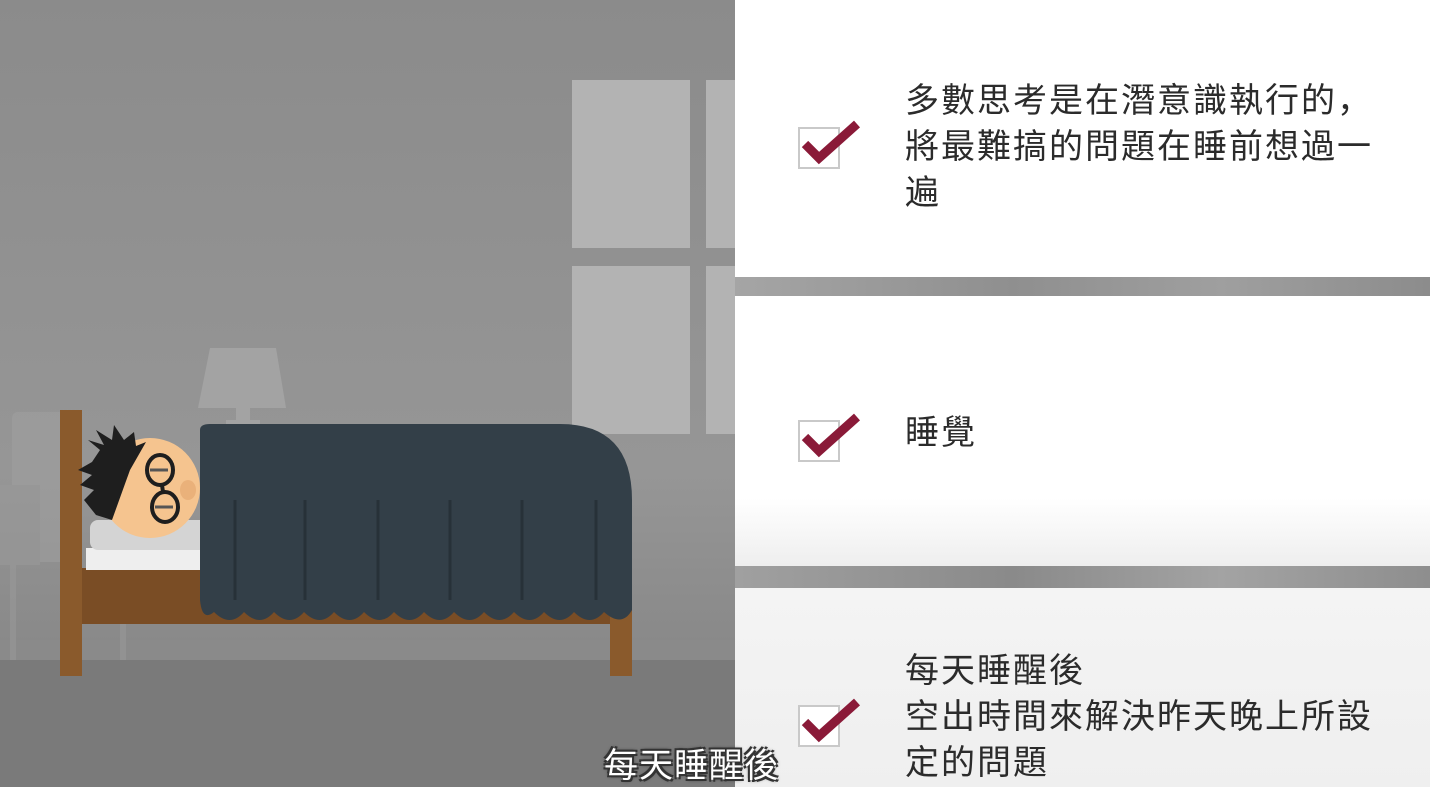 The height and width of the screenshot is (787, 1430). I want to click on lamp, so click(242, 387).